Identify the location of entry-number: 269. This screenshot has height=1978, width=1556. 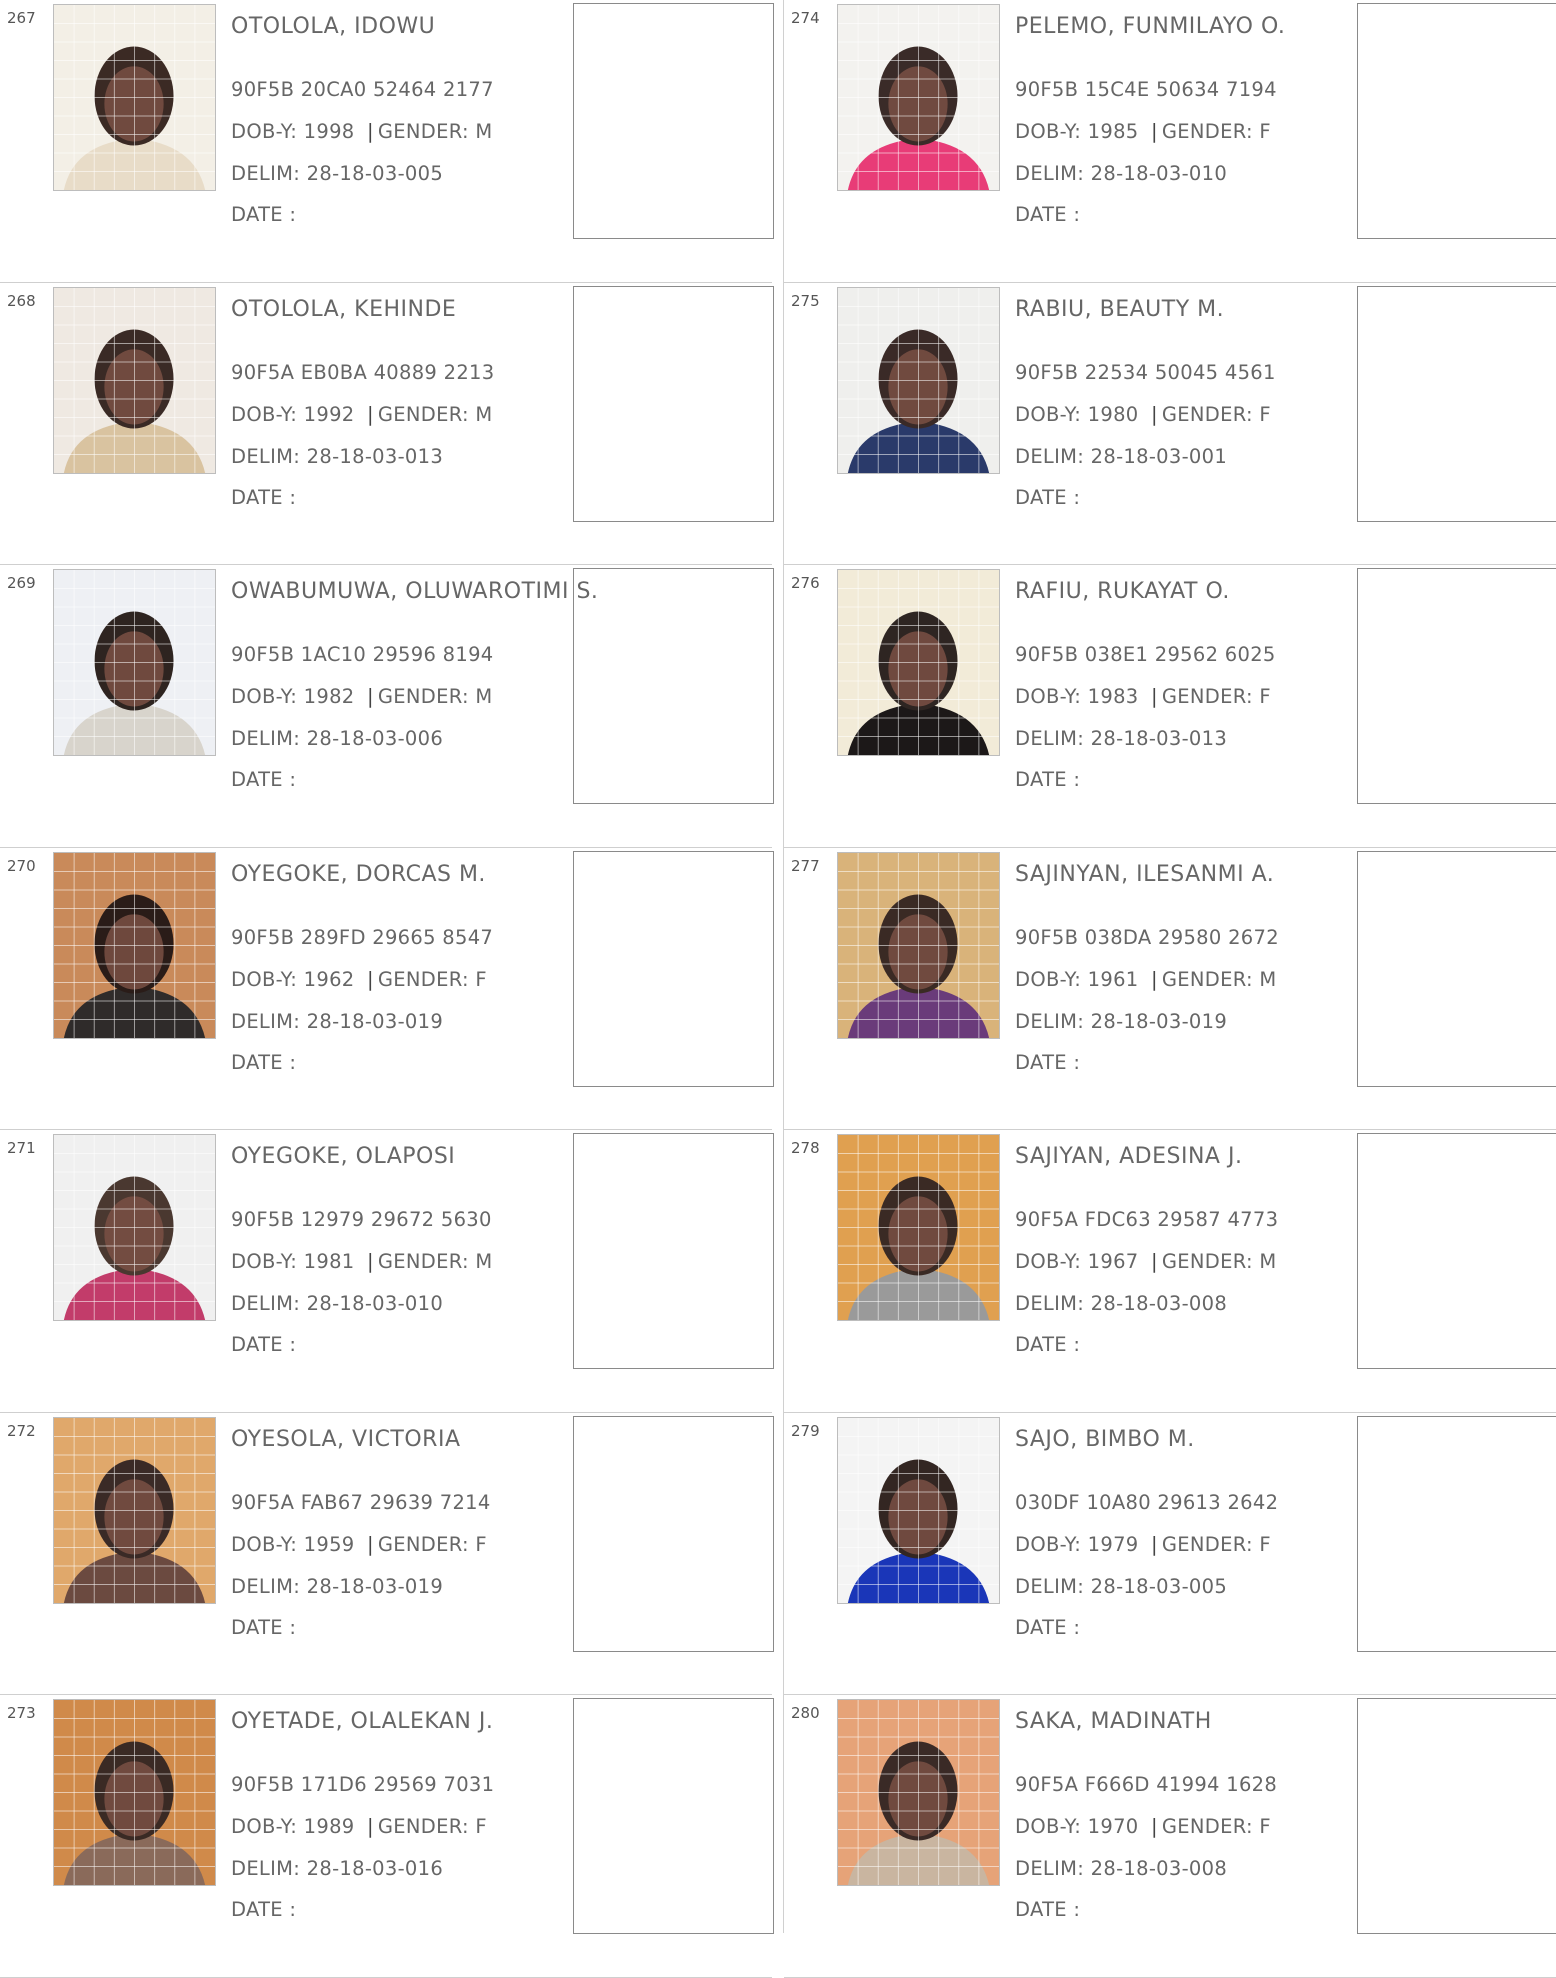
(21, 583).